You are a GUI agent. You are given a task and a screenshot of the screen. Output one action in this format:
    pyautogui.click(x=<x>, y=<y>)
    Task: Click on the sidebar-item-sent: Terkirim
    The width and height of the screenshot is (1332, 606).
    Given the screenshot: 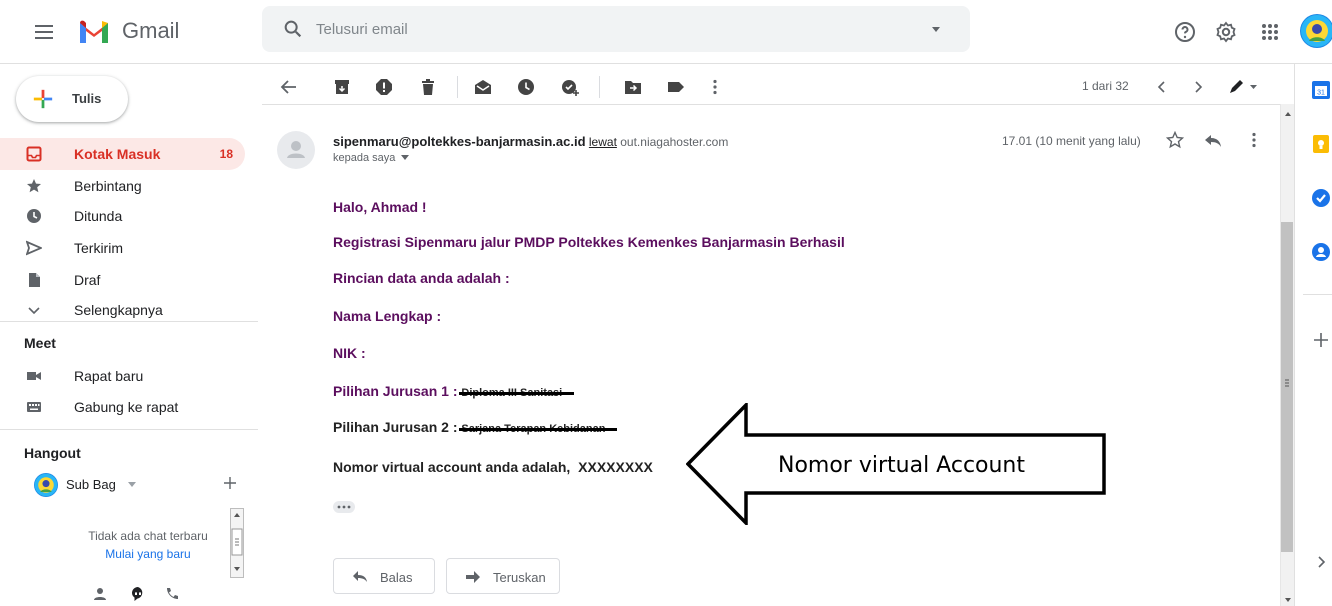 What is the action you would take?
    pyautogui.click(x=122, y=248)
    